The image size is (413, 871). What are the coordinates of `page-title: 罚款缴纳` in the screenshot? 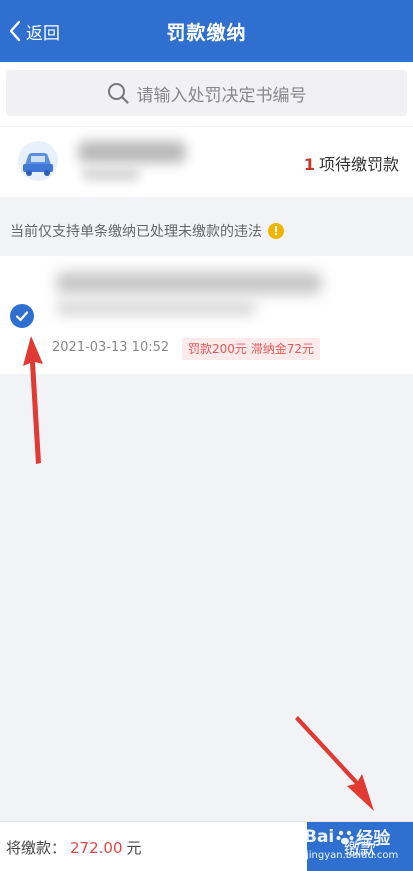 It's located at (206, 33).